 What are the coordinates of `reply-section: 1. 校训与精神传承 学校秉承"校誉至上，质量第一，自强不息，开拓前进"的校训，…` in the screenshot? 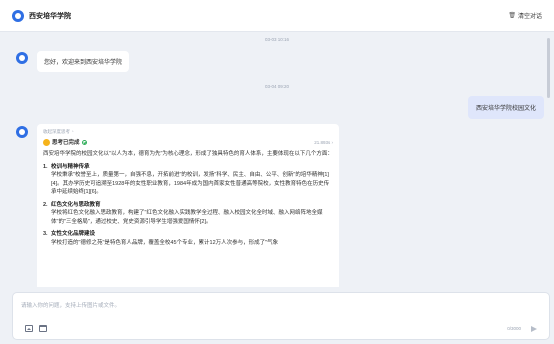 It's located at (188, 180).